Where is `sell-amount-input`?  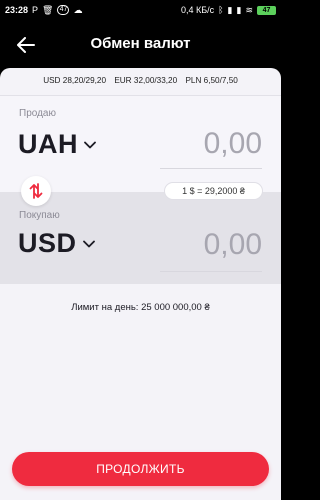 sell-amount-input is located at coordinates (211, 144).